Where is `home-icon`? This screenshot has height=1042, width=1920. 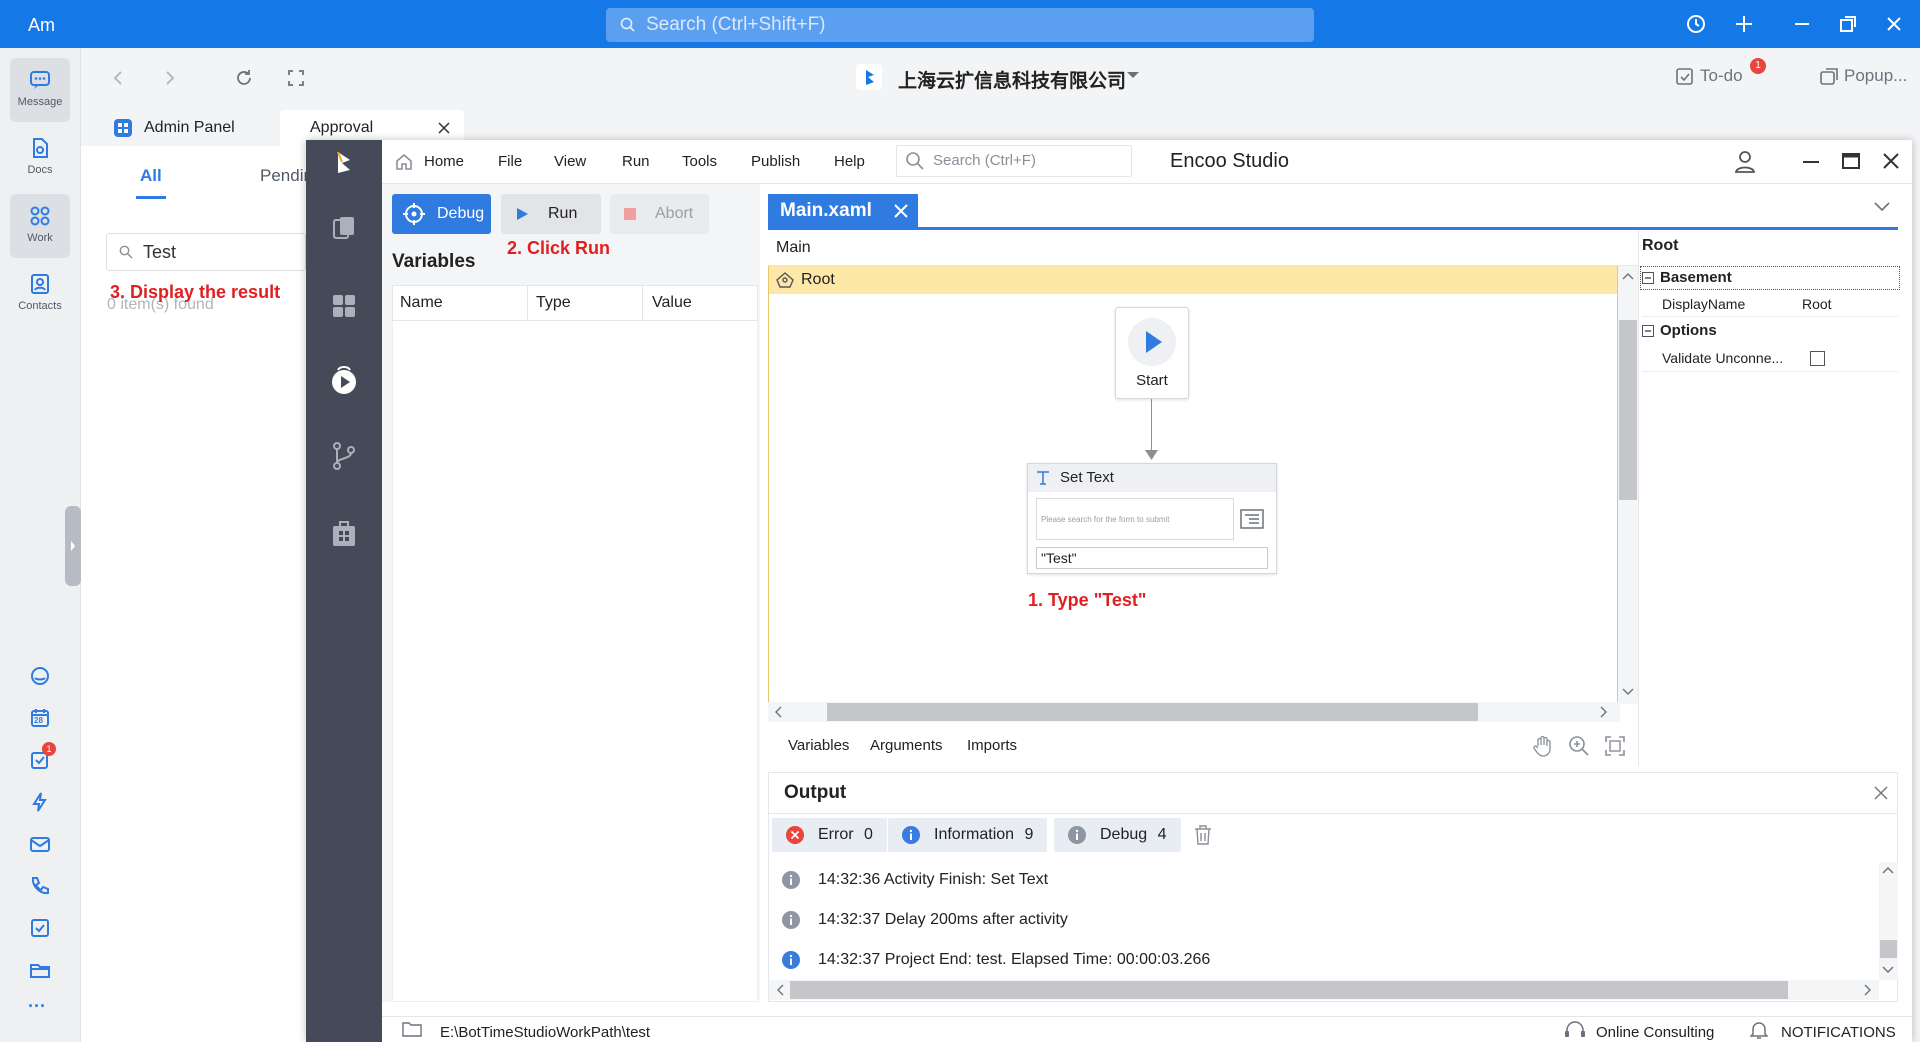
home-icon is located at coordinates (404, 162).